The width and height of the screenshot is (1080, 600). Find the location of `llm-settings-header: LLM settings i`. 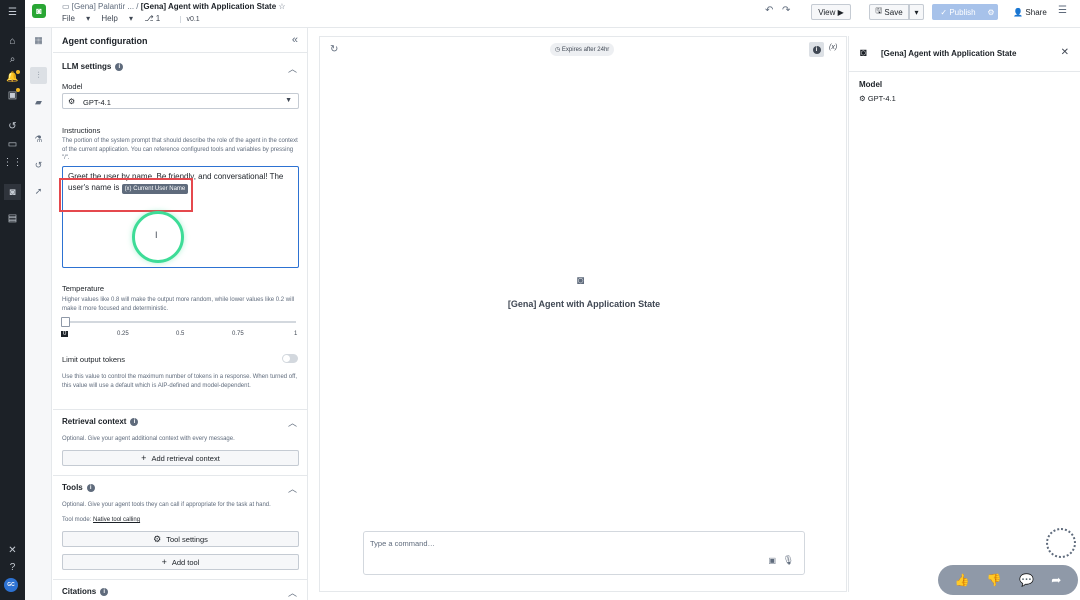

llm-settings-header: LLM settings i is located at coordinates (93, 66).